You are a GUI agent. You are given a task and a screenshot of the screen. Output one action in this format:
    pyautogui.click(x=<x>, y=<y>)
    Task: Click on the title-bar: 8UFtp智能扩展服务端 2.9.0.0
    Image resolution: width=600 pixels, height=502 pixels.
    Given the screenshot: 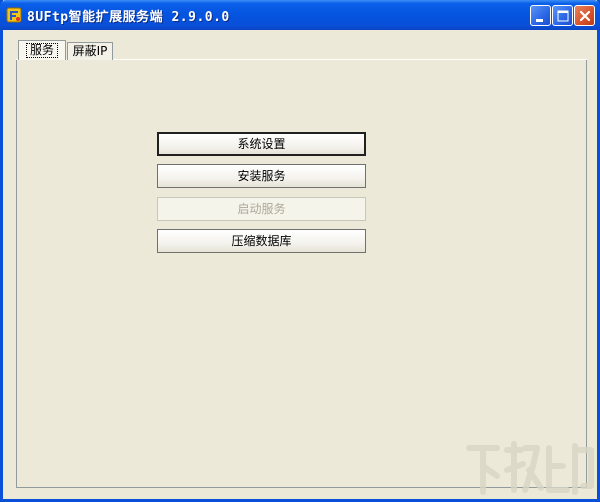 What is the action you would take?
    pyautogui.click(x=300, y=15)
    